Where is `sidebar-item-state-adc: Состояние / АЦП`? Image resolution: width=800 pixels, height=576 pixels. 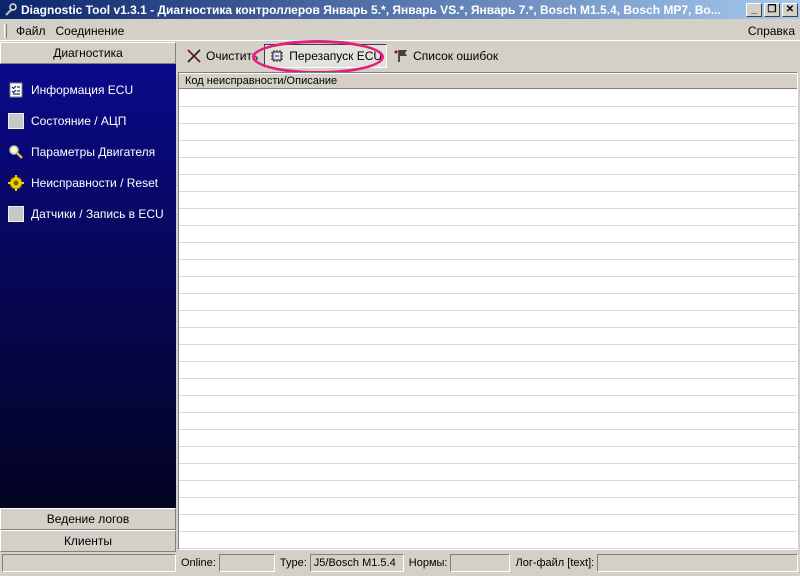
sidebar-item-state-adc: Состояние / АЦП is located at coordinates (88, 120).